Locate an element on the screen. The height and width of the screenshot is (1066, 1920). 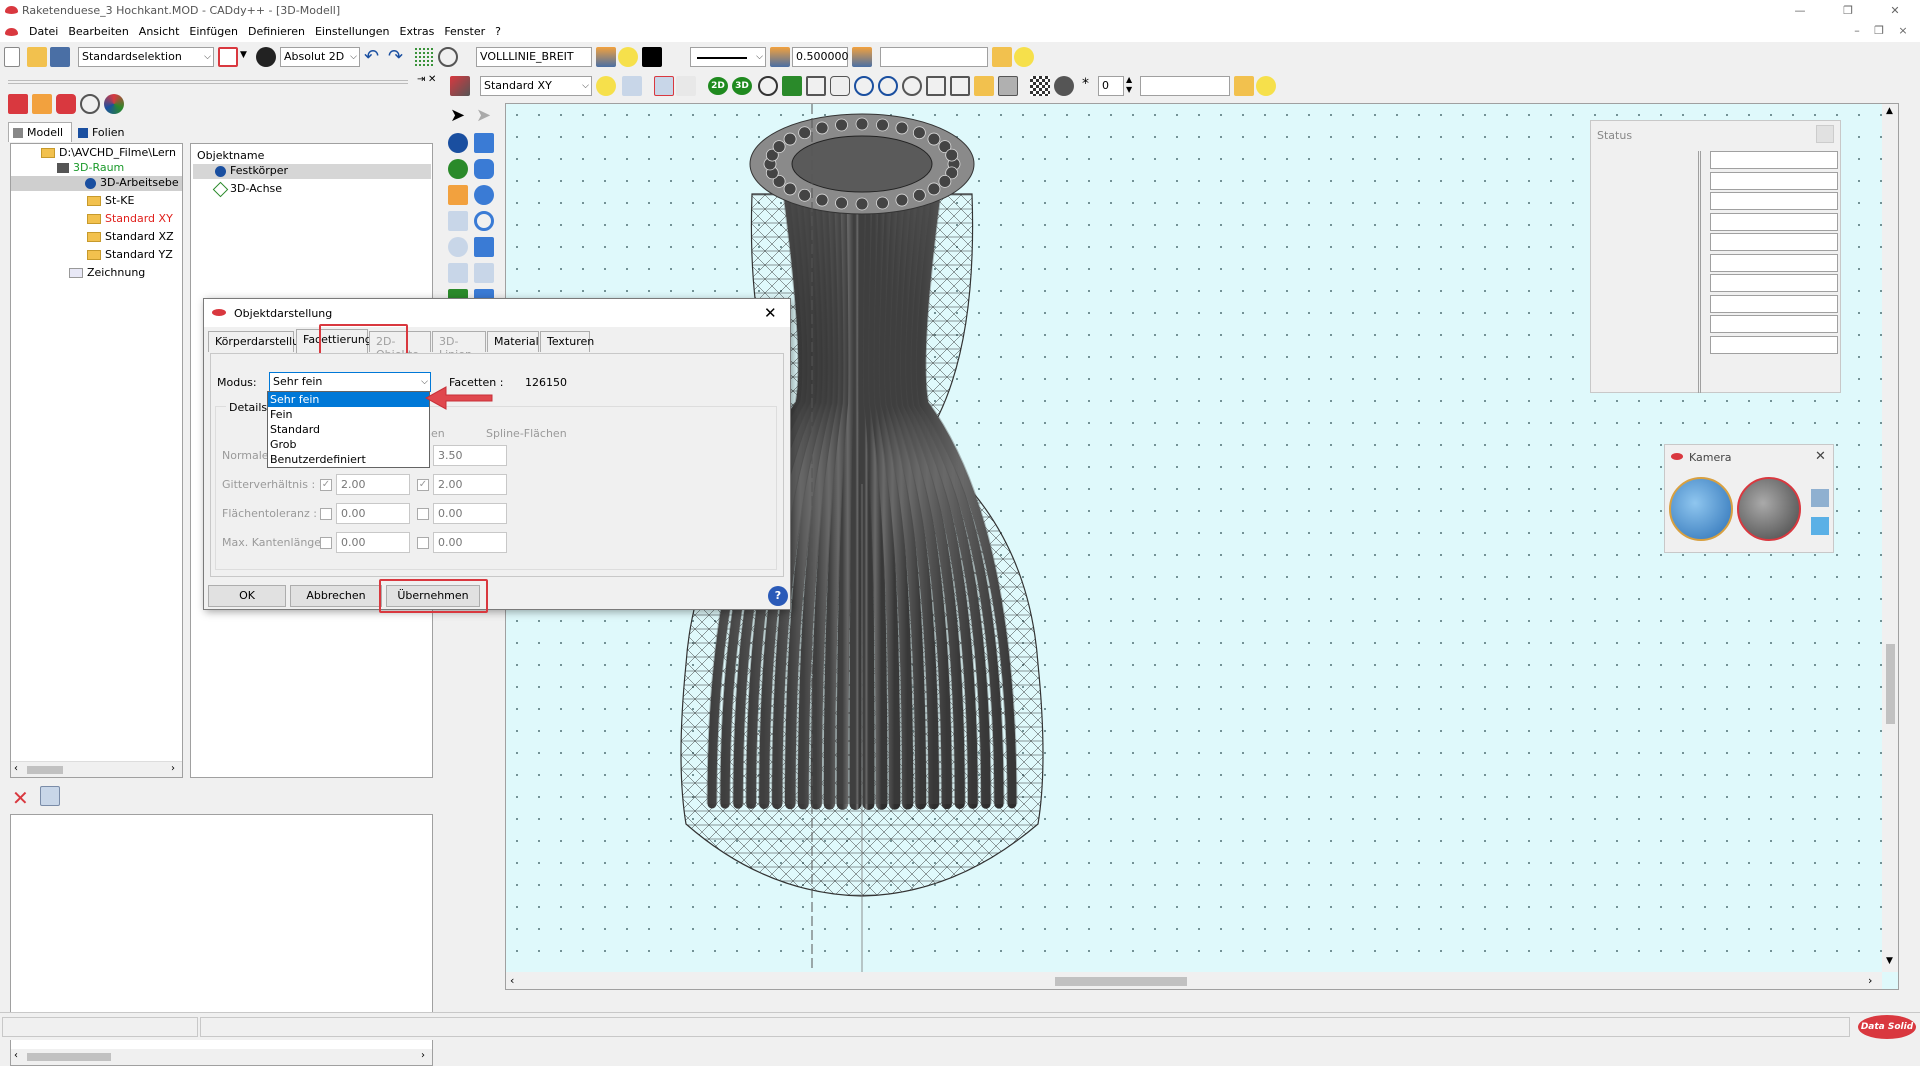
tree-zeichnung: Zeichnung is located at coordinates (107, 272).